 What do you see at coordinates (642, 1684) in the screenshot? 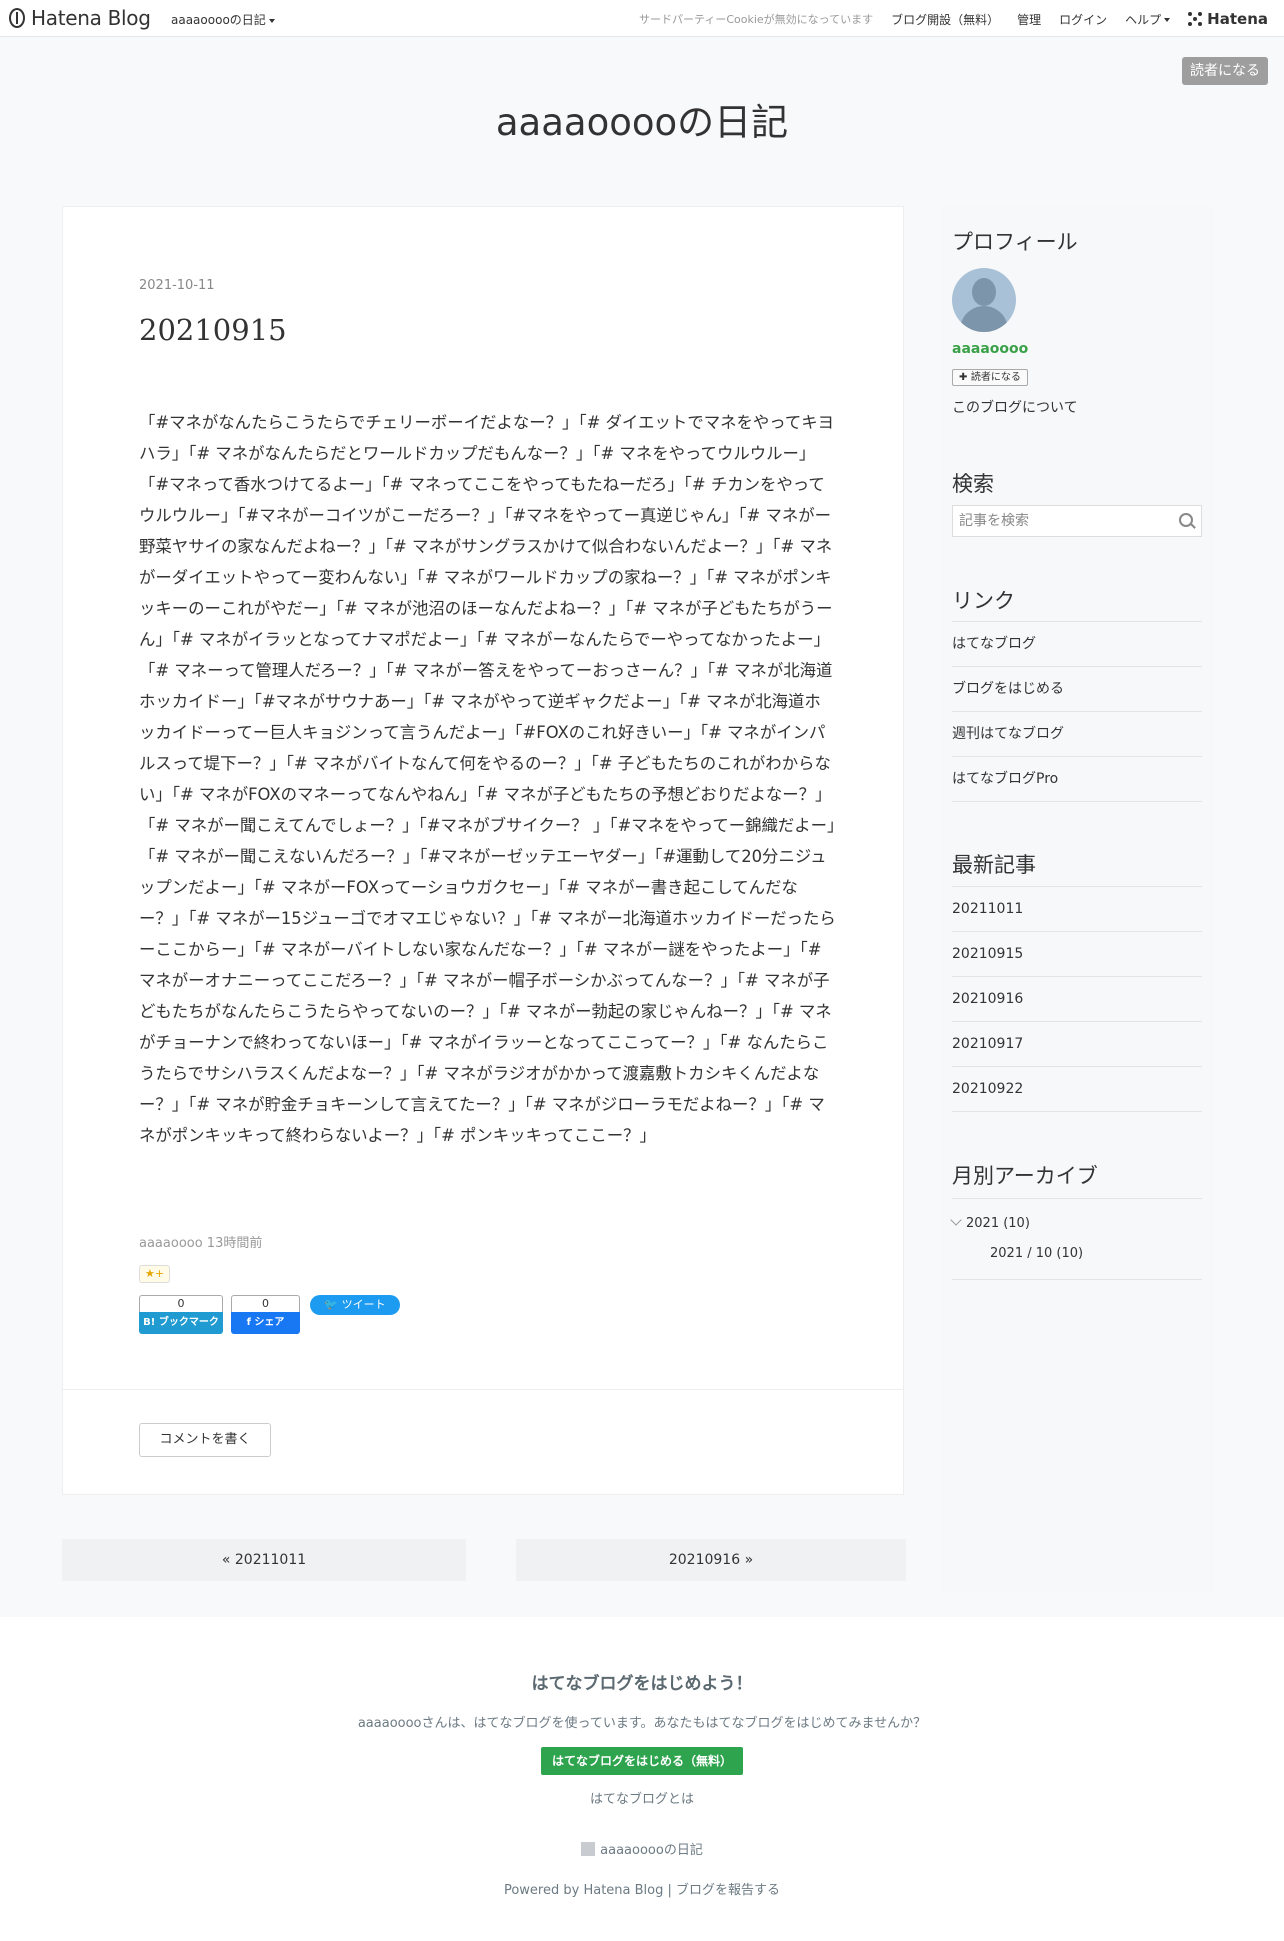
I see `footer-title: はてなブログをはじめよう！` at bounding box center [642, 1684].